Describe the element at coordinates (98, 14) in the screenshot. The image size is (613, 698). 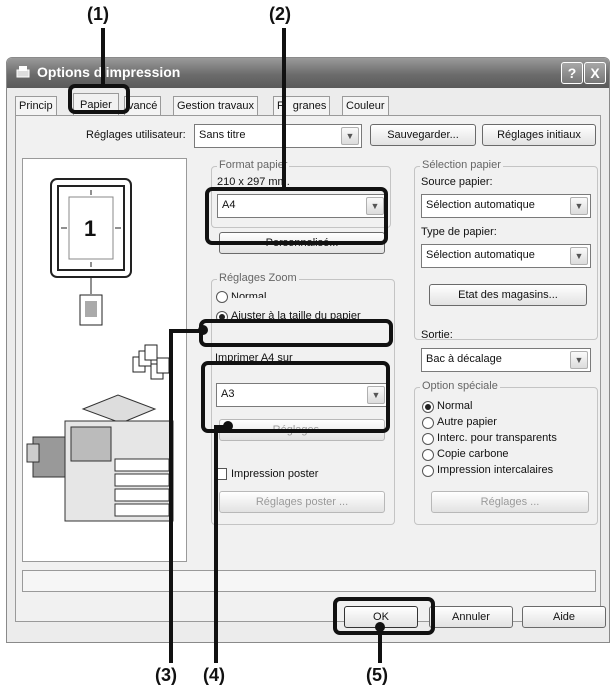
I see `callout-1: (1)` at that location.